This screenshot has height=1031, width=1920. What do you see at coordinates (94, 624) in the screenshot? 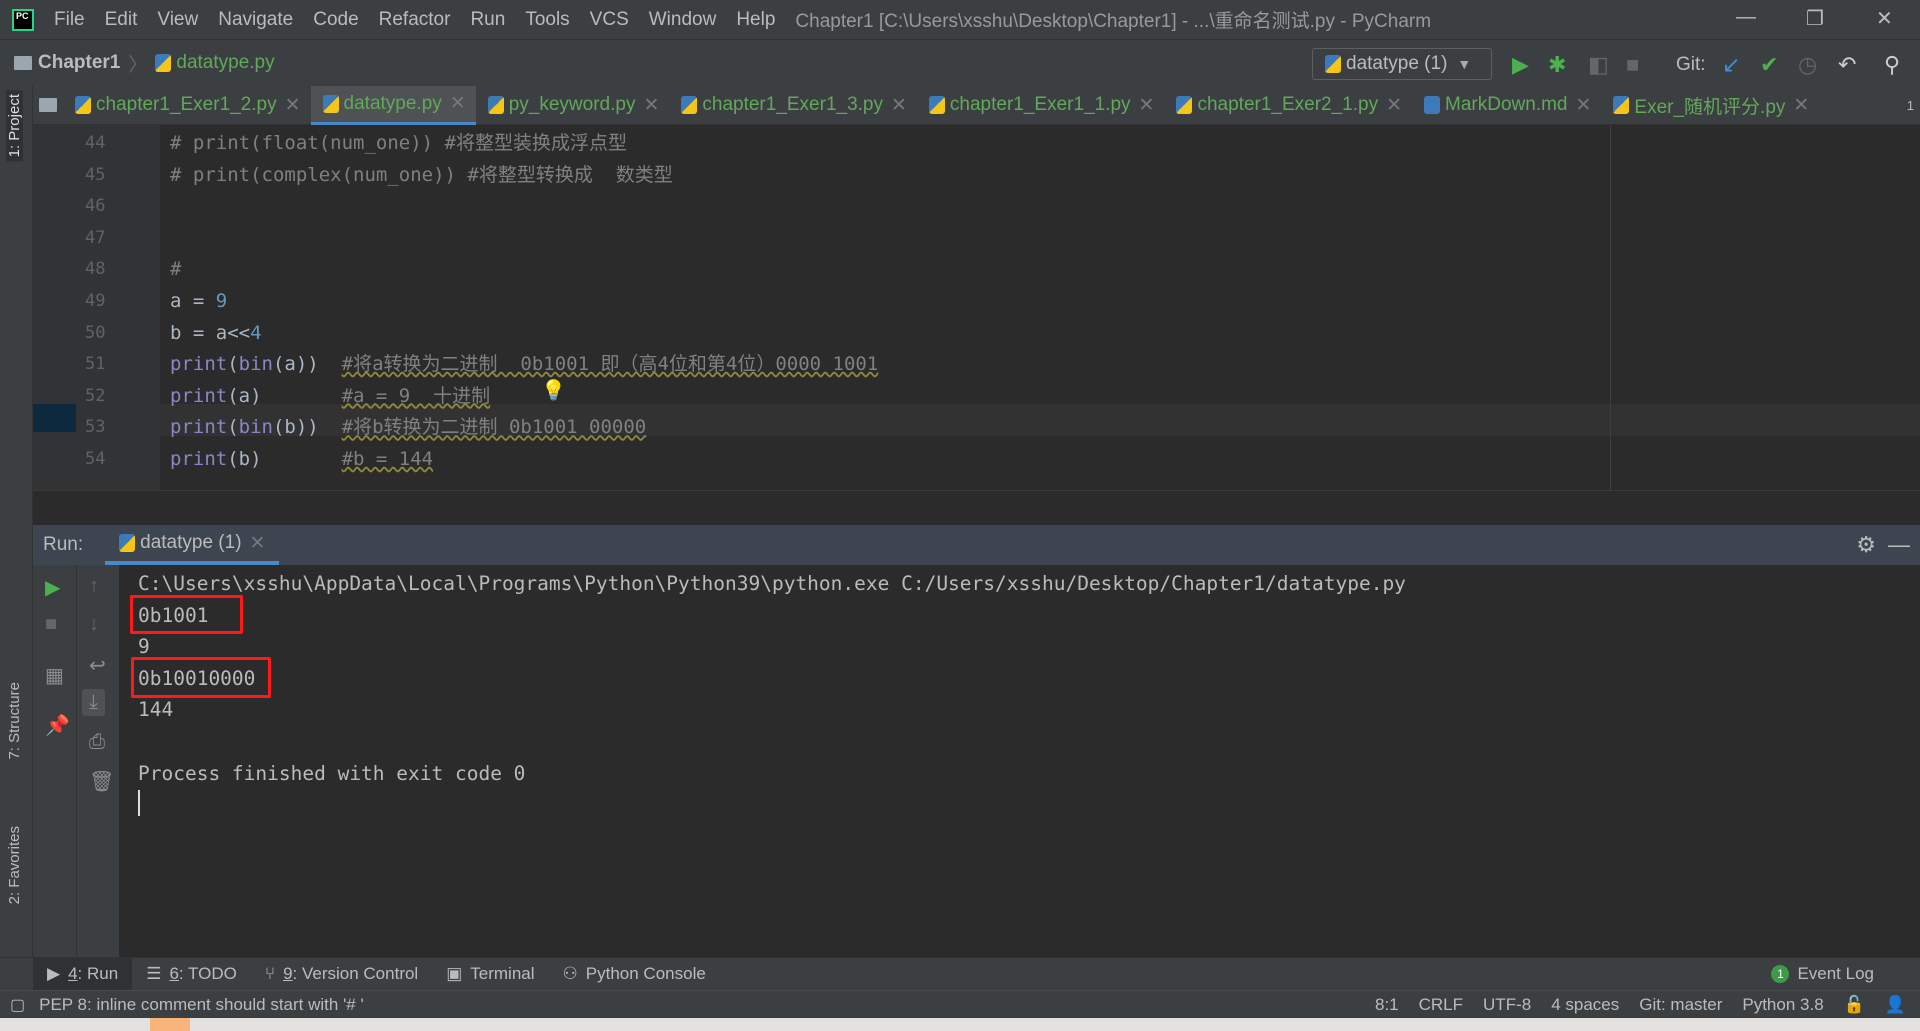
I see `down-arrow-icon: ↓` at bounding box center [94, 624].